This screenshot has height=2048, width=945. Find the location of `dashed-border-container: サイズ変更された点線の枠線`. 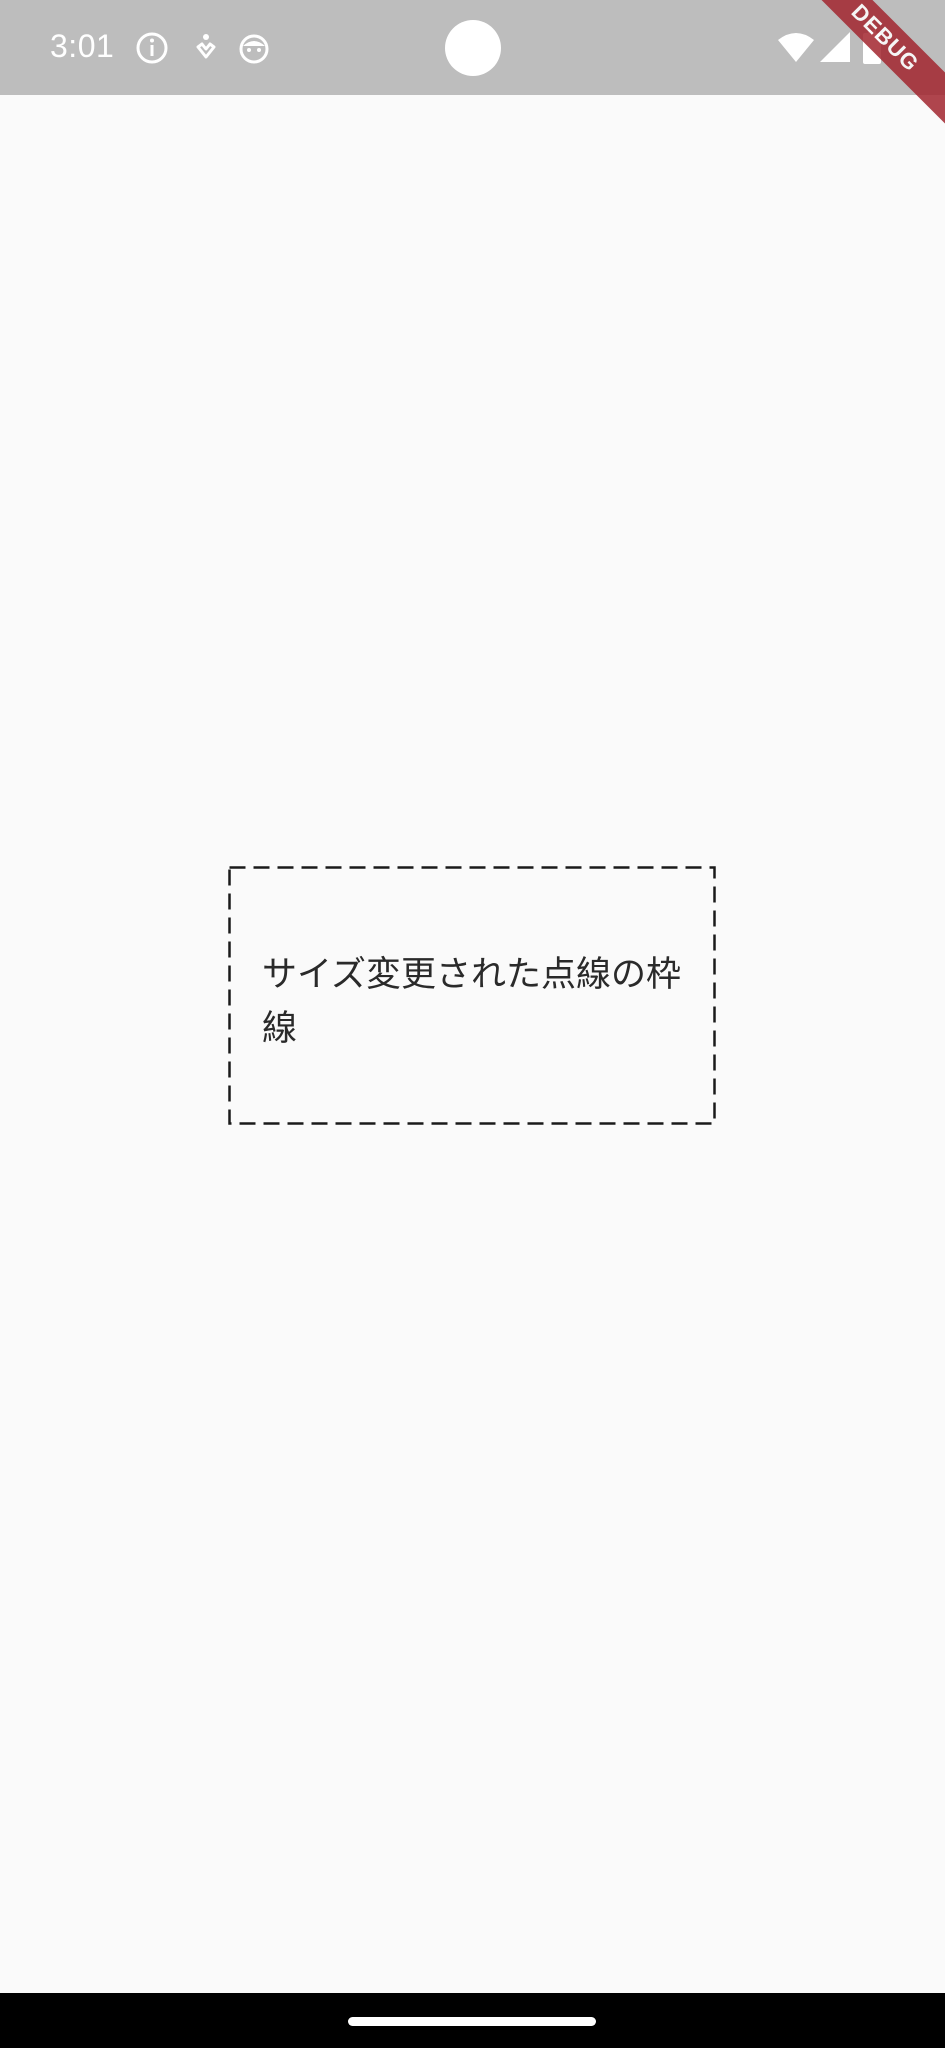

dashed-border-container: サイズ変更された点線の枠線 is located at coordinates (472, 995).